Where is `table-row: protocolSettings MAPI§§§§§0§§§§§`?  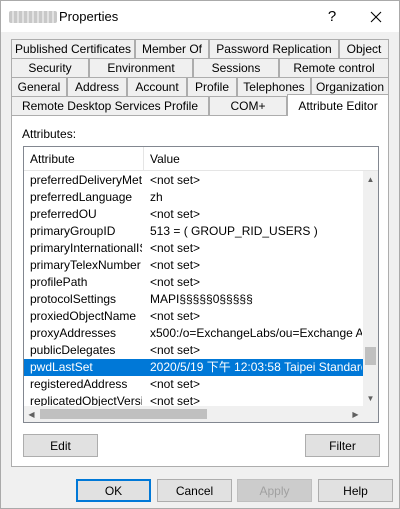 table-row: protocolSettings MAPI§§§§§0§§§§§ is located at coordinates (193, 299).